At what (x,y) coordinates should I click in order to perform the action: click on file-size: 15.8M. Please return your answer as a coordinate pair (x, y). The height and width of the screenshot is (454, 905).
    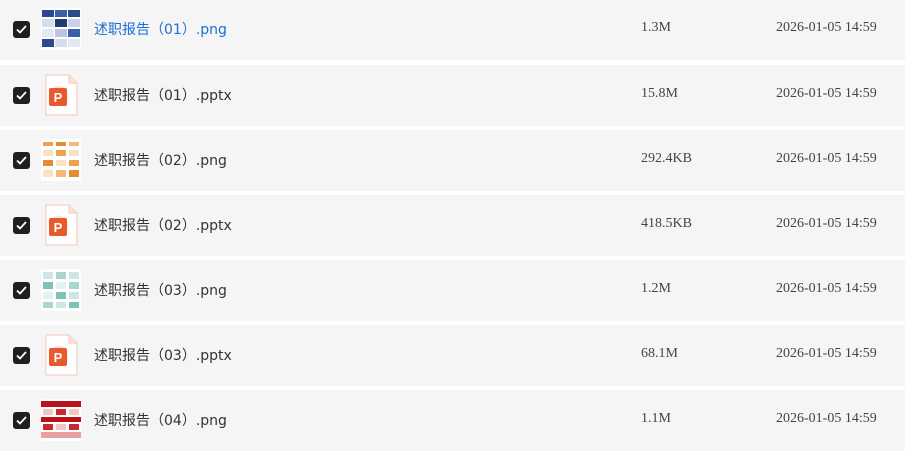
    Looking at the image, I should click on (659, 93).